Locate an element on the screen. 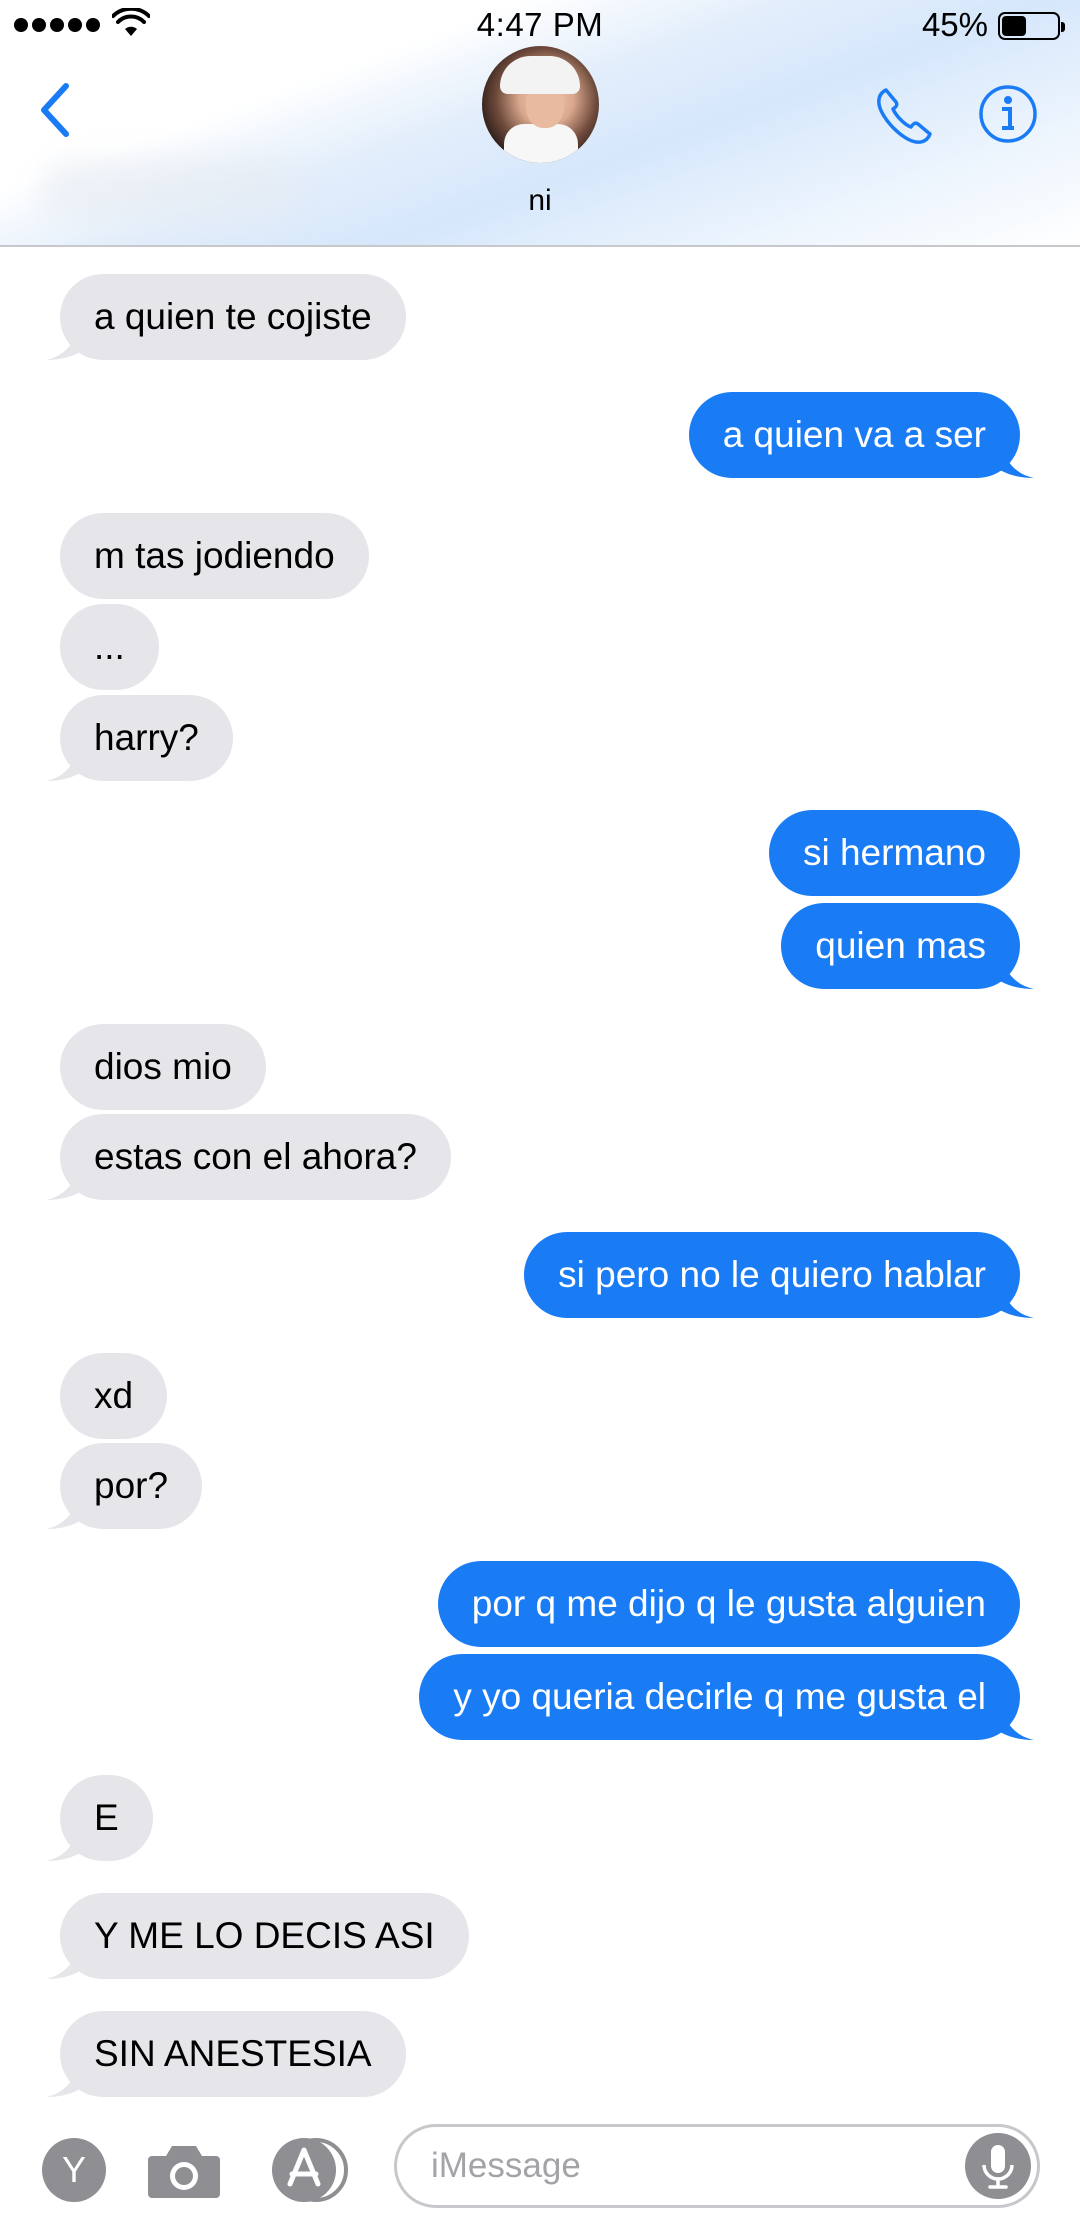  status-time: 4:47 PM is located at coordinates (540, 24).